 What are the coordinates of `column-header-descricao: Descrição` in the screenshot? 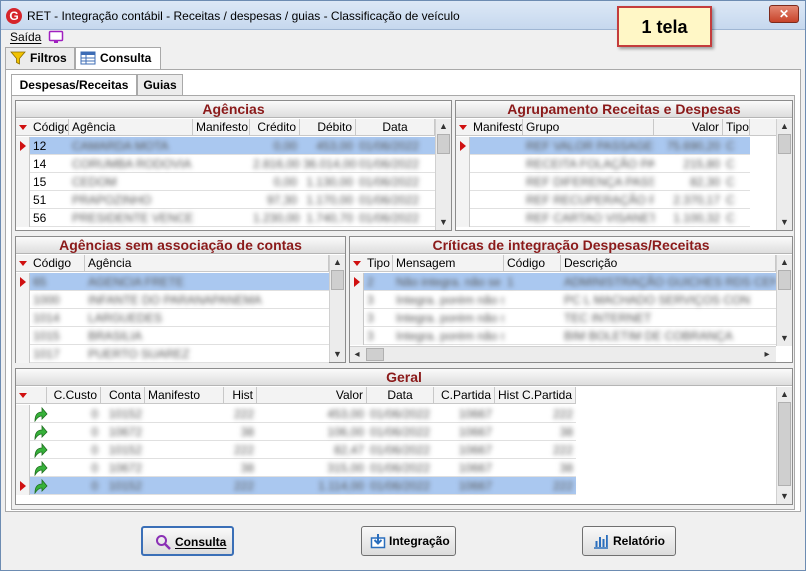 It's located at (668, 263).